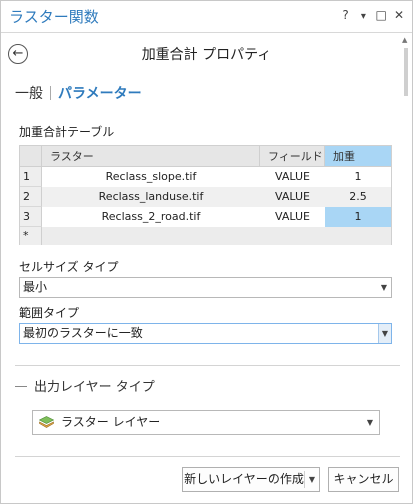 This screenshot has height=504, width=413. I want to click on extent-type-label: 範囲タイプ, so click(49, 313).